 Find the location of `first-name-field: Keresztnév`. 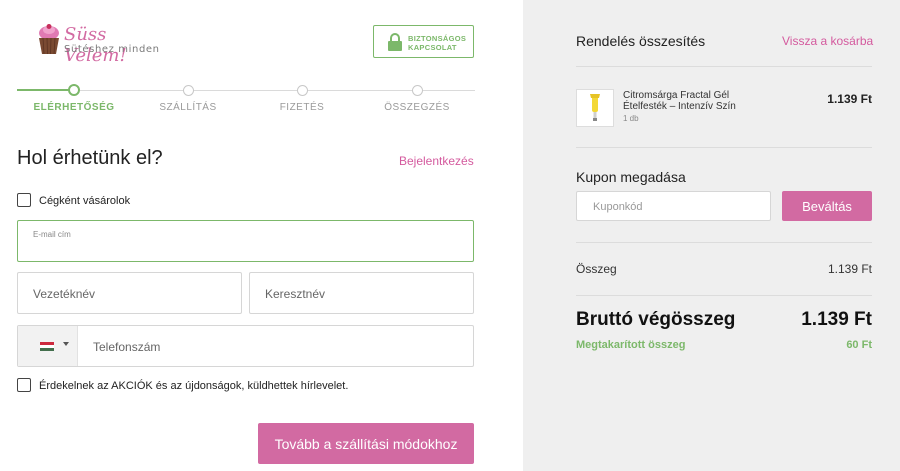

first-name-field: Keresztnév is located at coordinates (361, 293).